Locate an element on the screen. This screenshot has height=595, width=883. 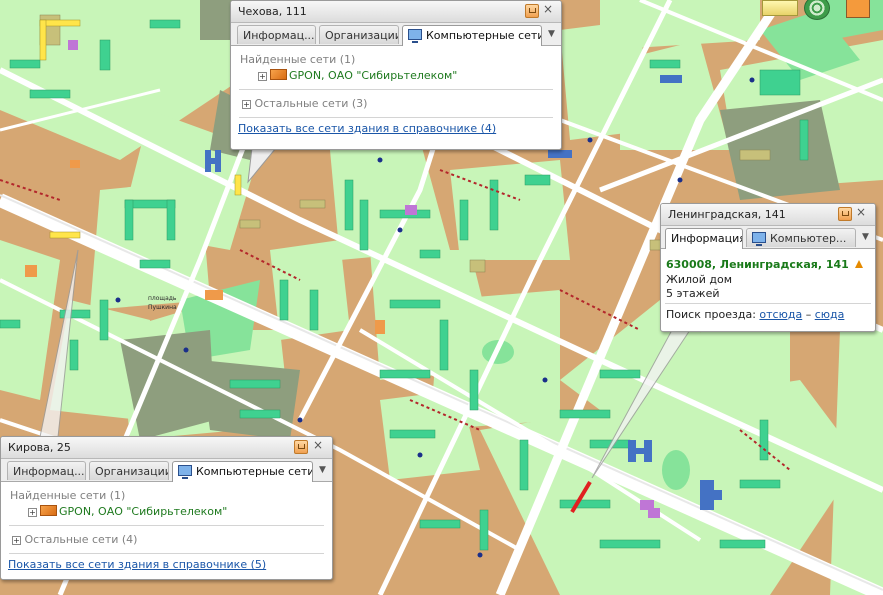
map-tool-radar-icon is located at coordinates (817, 10).